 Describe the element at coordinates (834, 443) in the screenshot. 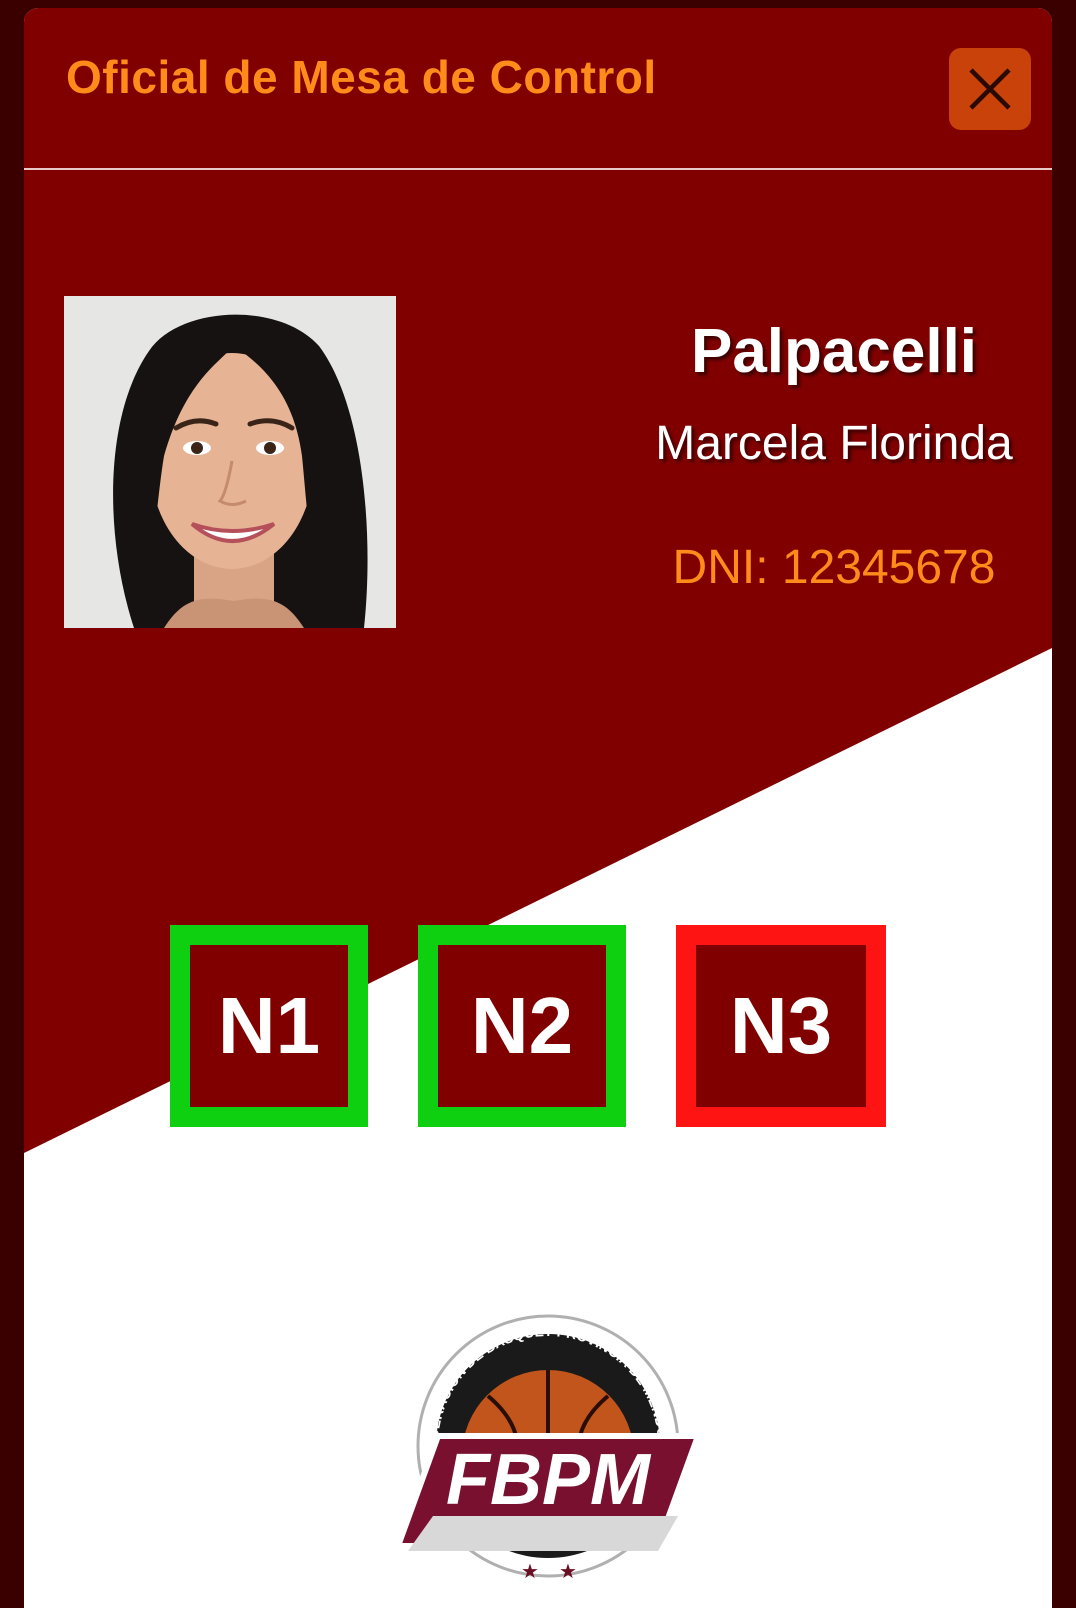

I see `first-name: Marcela Florinda` at that location.